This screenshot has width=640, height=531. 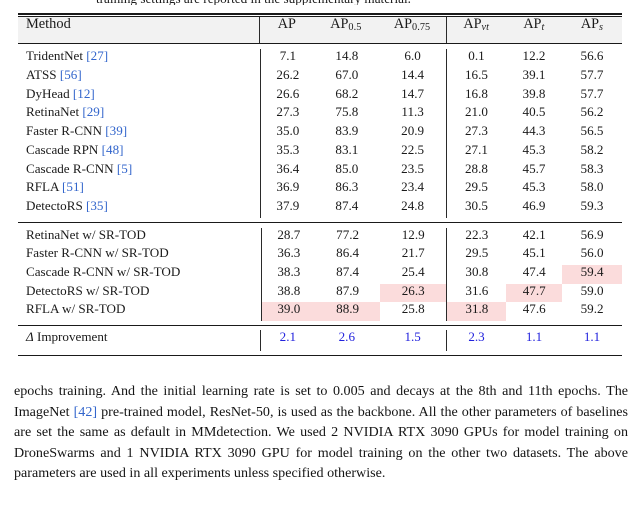 I want to click on cell-improvement-ap: 2.1, so click(x=287, y=341).